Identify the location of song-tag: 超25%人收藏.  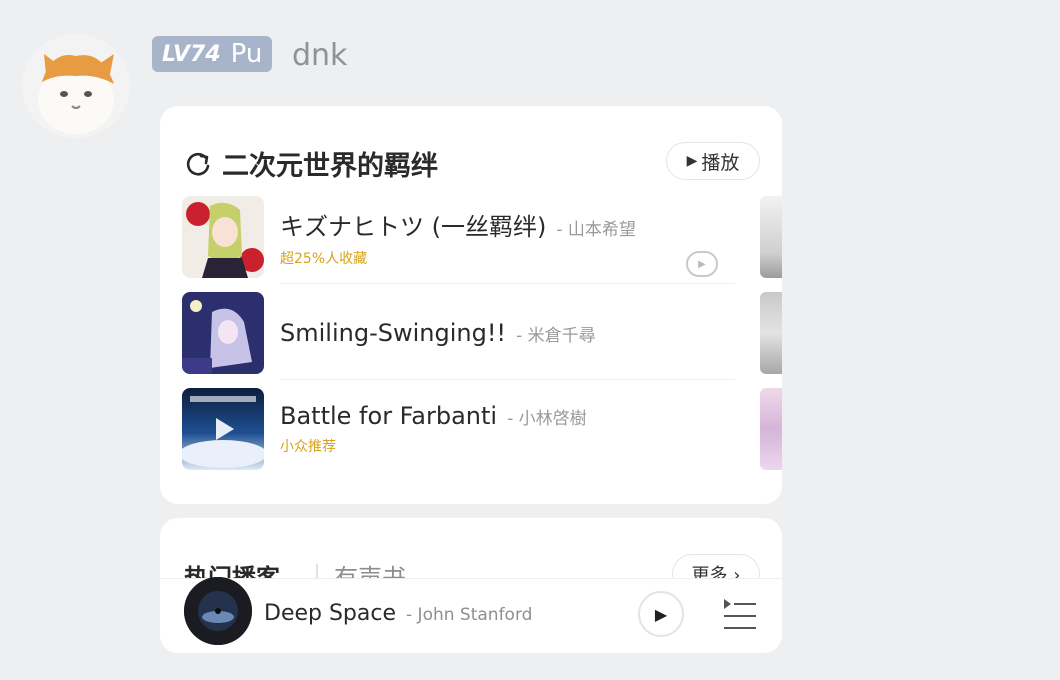
(324, 258).